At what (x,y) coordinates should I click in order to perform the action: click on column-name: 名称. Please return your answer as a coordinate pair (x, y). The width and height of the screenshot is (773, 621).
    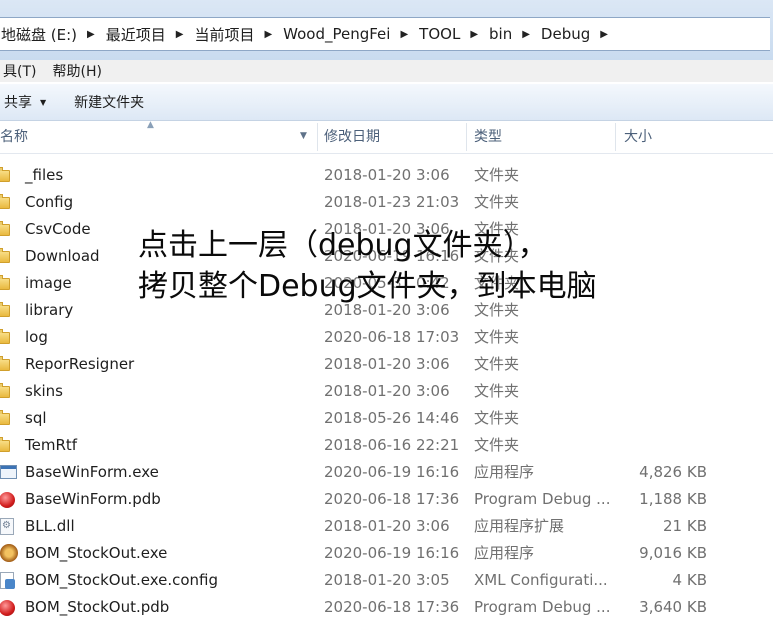
    Looking at the image, I should click on (14, 137).